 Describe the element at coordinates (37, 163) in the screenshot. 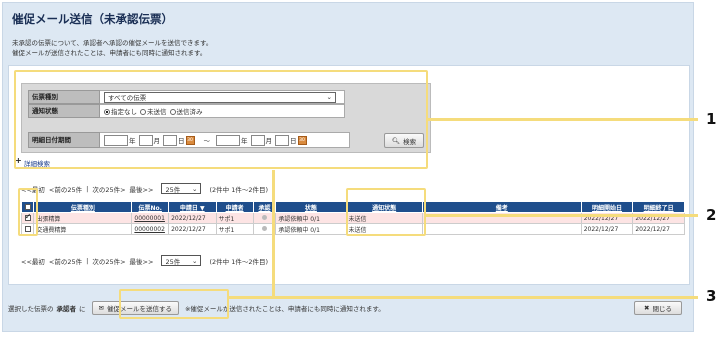

I see `detail-search-link: 詳細検索` at that location.